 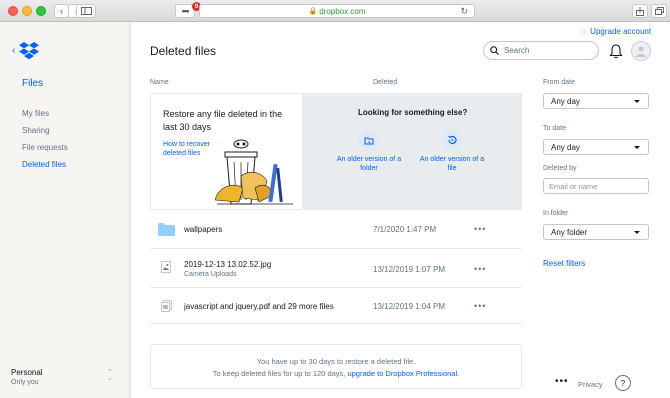 What do you see at coordinates (203, 229) in the screenshot?
I see `file-name: wallpapers` at bounding box center [203, 229].